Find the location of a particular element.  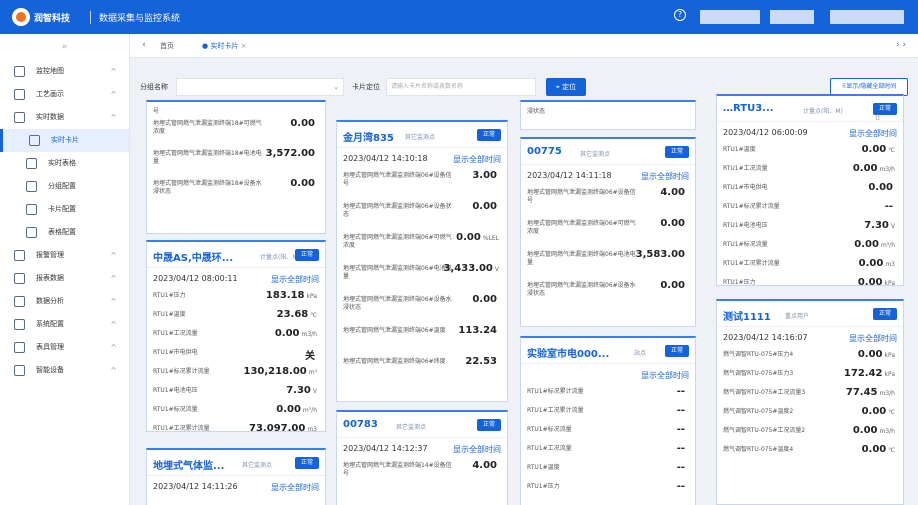

metric-label: RTU1#电池电压 is located at coordinates (175, 390).